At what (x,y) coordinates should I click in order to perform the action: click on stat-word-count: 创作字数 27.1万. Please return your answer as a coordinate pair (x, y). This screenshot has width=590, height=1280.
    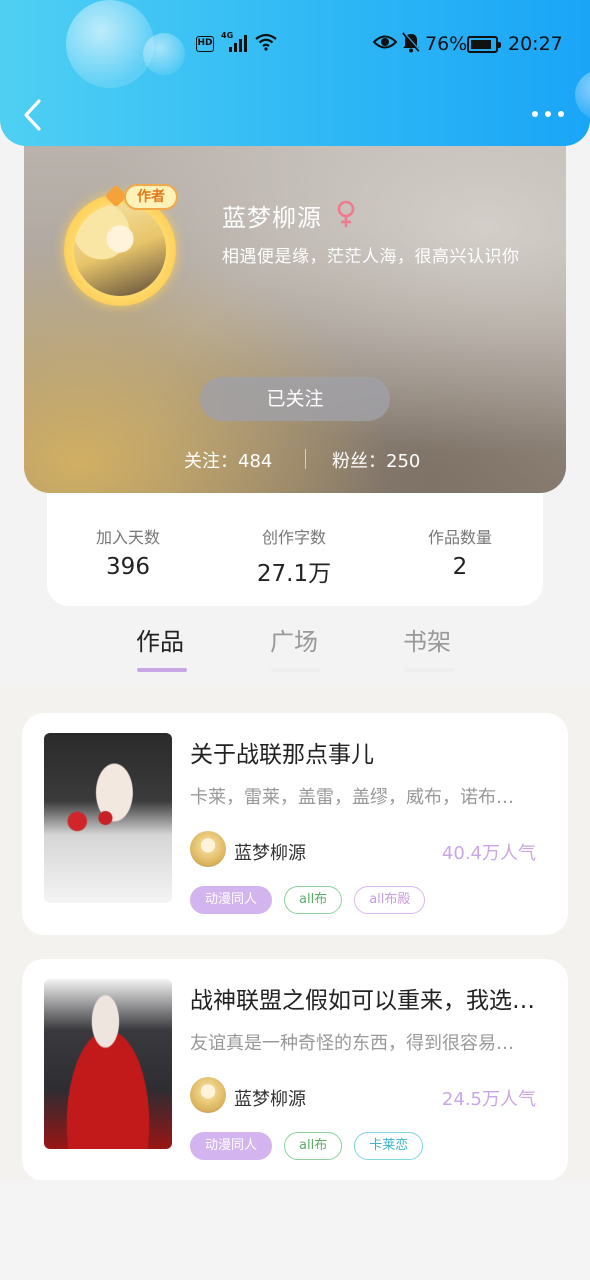
    Looking at the image, I should click on (294, 556).